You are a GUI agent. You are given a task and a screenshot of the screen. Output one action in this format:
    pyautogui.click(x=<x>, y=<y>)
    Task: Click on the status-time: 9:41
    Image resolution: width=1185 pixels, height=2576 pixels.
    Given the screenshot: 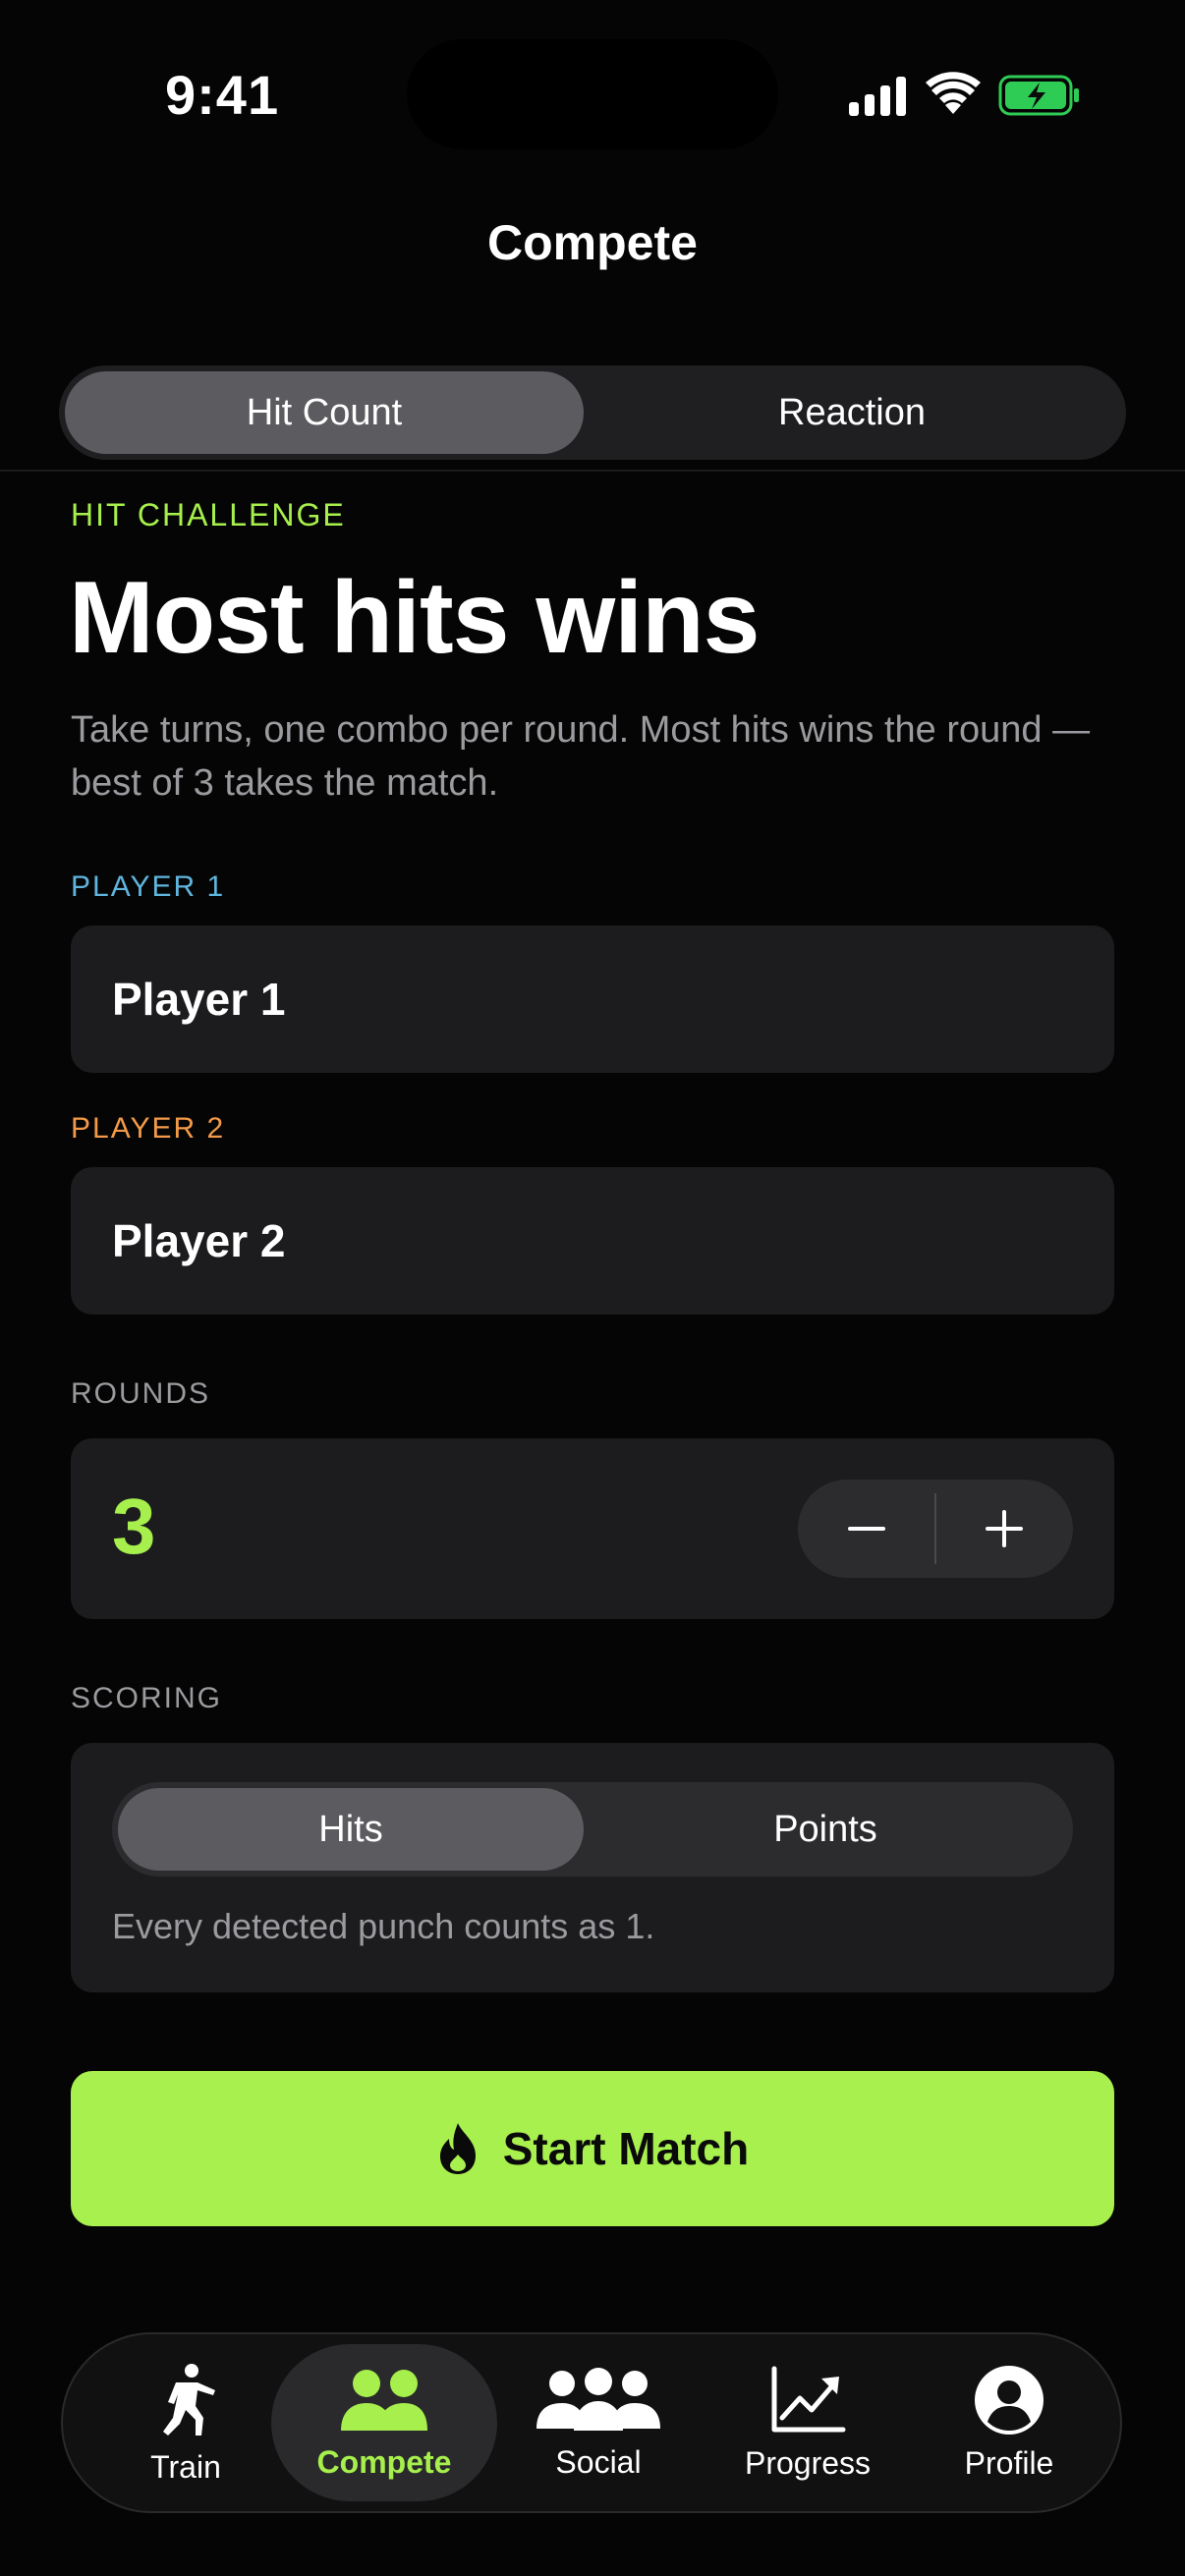 What is the action you would take?
    pyautogui.click(x=223, y=95)
    